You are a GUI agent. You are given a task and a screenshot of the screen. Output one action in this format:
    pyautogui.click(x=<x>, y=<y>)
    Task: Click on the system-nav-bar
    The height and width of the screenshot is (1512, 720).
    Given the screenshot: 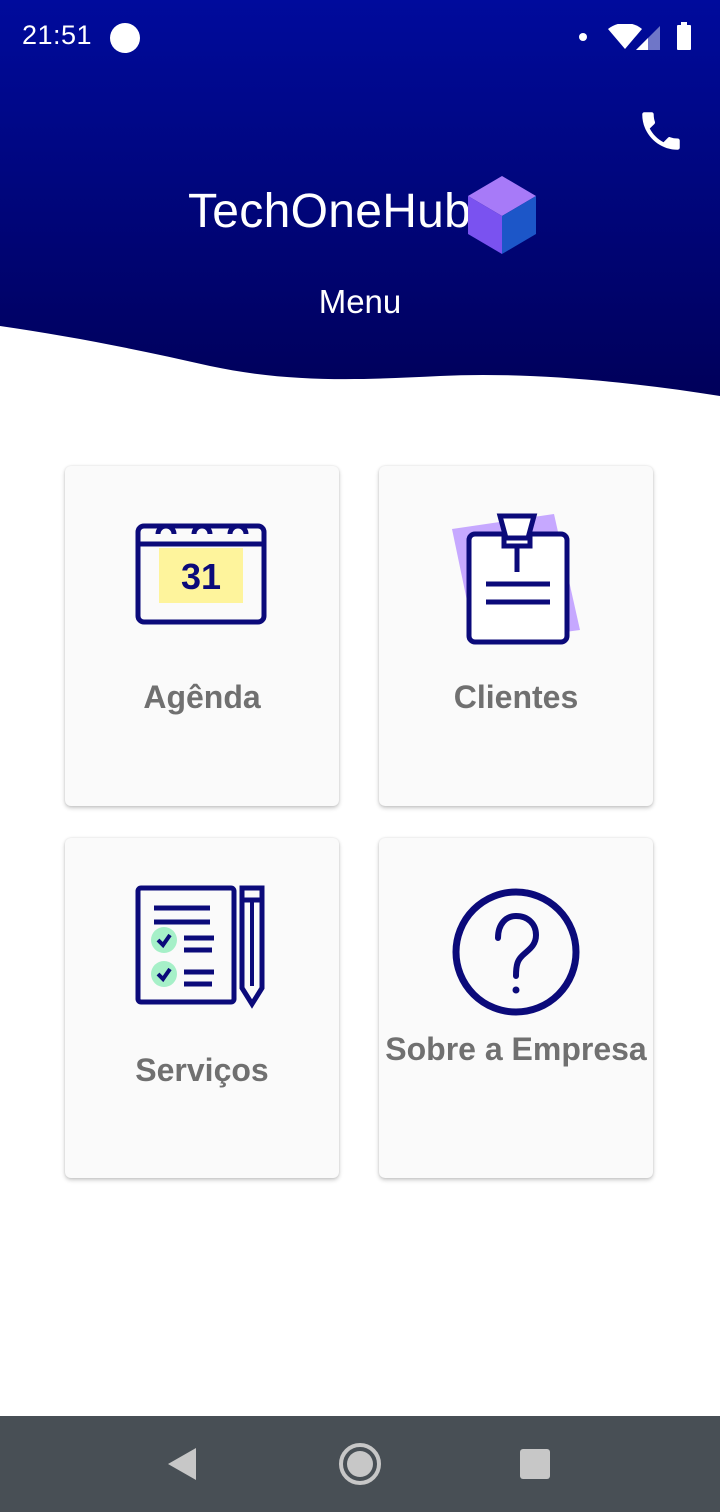 What is the action you would take?
    pyautogui.click(x=360, y=1464)
    